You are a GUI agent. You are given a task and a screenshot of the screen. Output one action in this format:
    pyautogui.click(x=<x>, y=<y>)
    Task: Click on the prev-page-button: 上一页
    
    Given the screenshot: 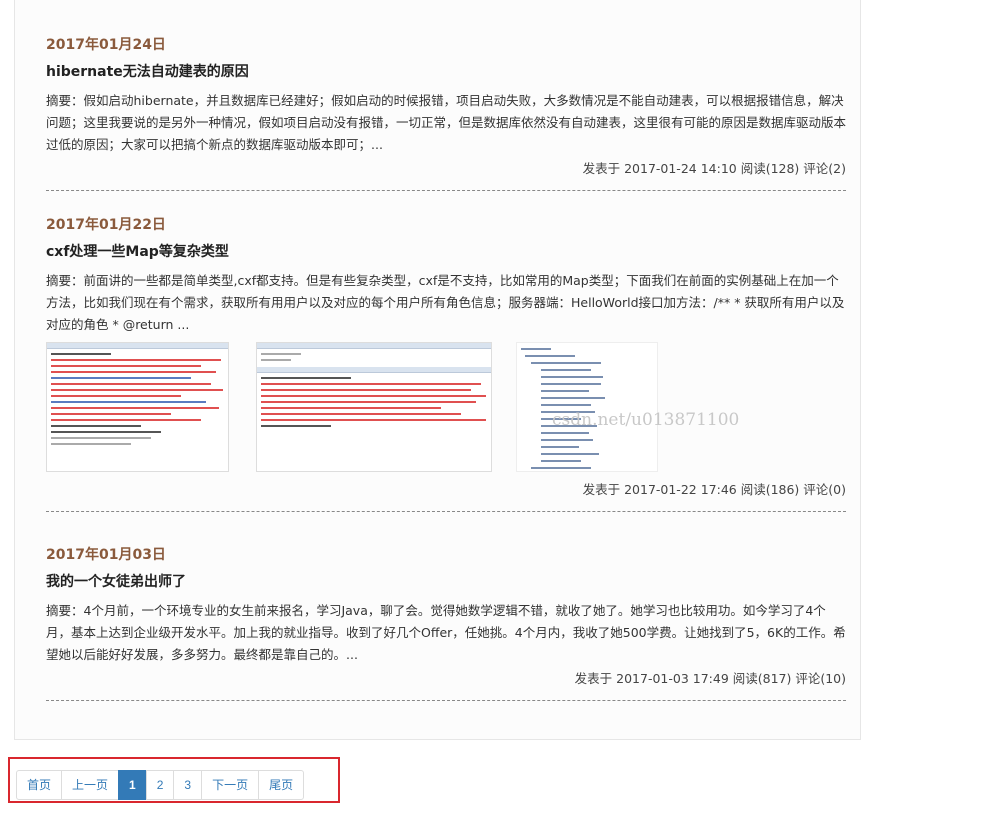 What is the action you would take?
    pyautogui.click(x=90, y=785)
    